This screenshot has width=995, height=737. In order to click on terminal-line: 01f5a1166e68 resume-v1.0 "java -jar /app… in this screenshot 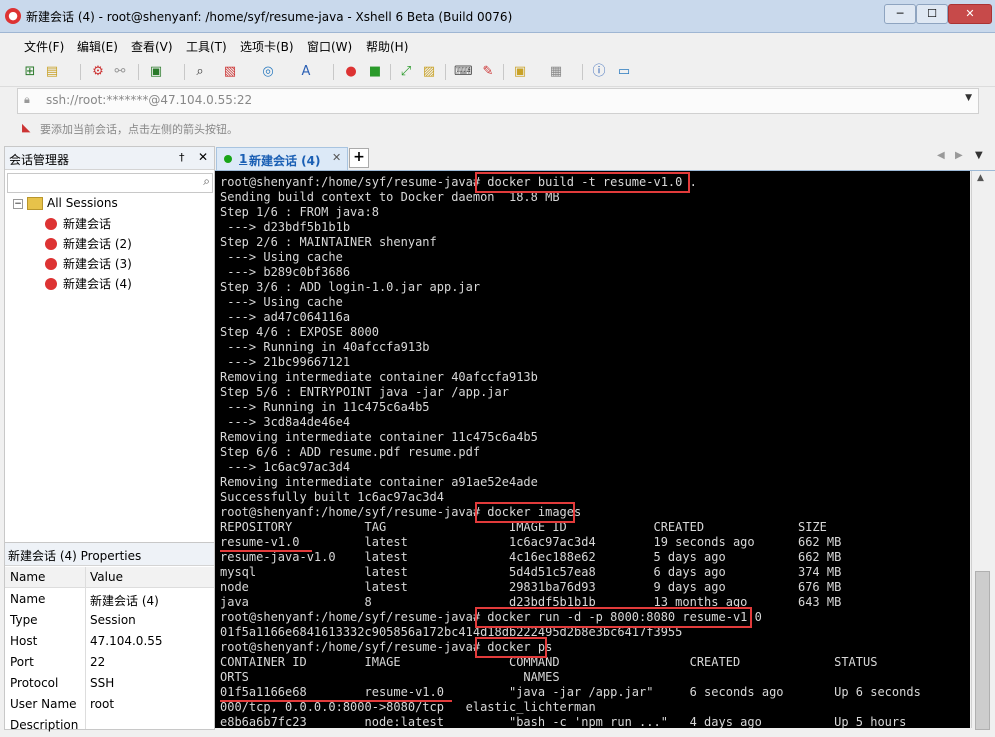, I will do `click(595, 692)`.